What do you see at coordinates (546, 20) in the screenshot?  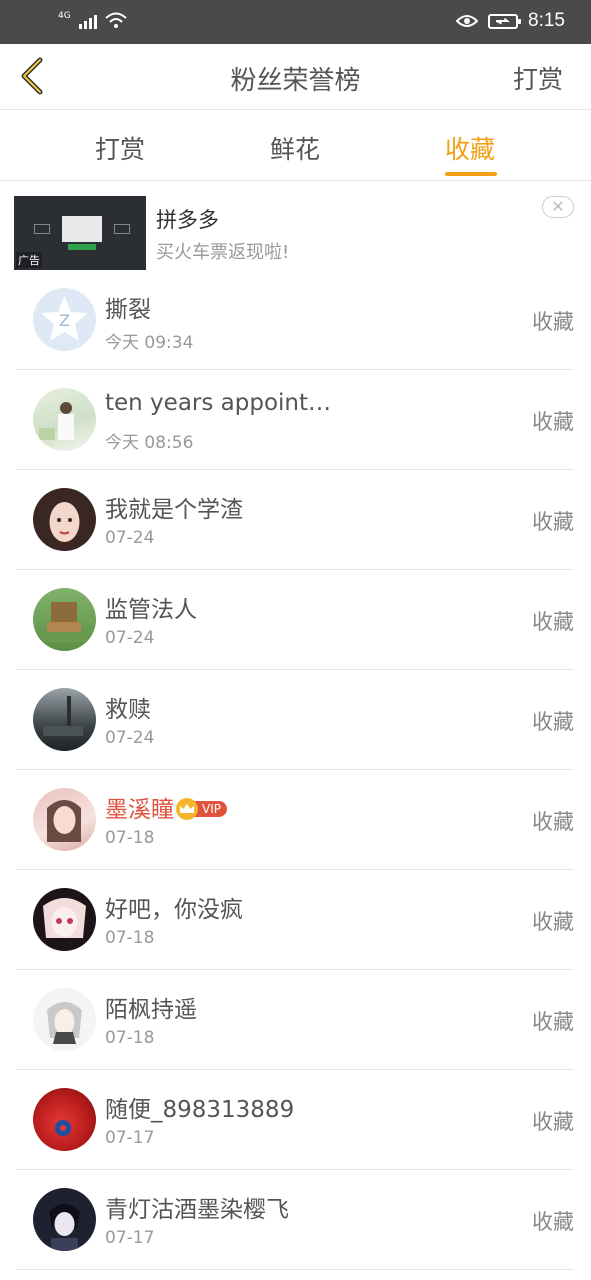 I see `status-time: 8:15` at bounding box center [546, 20].